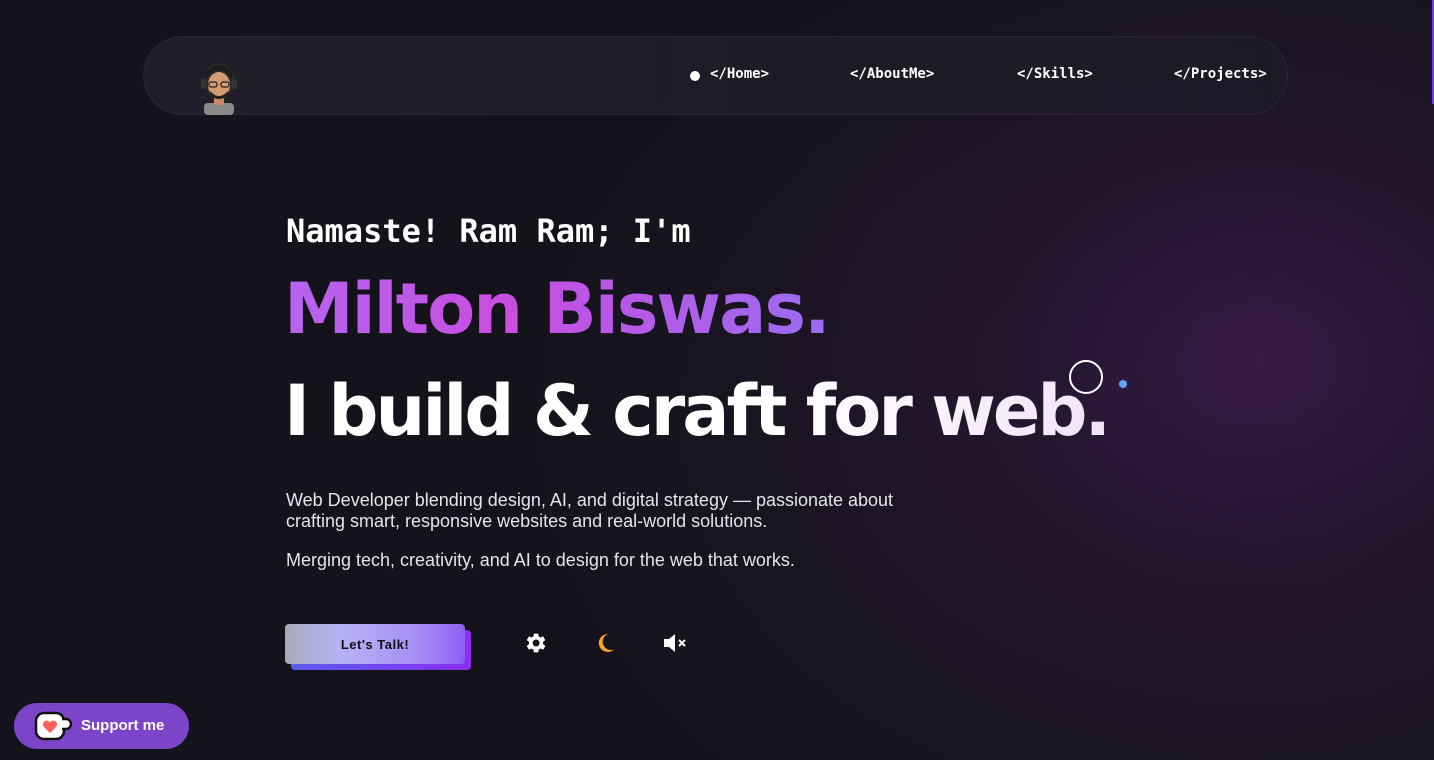 This screenshot has width=1434, height=760. I want to click on active-indicator-dot, so click(695, 76).